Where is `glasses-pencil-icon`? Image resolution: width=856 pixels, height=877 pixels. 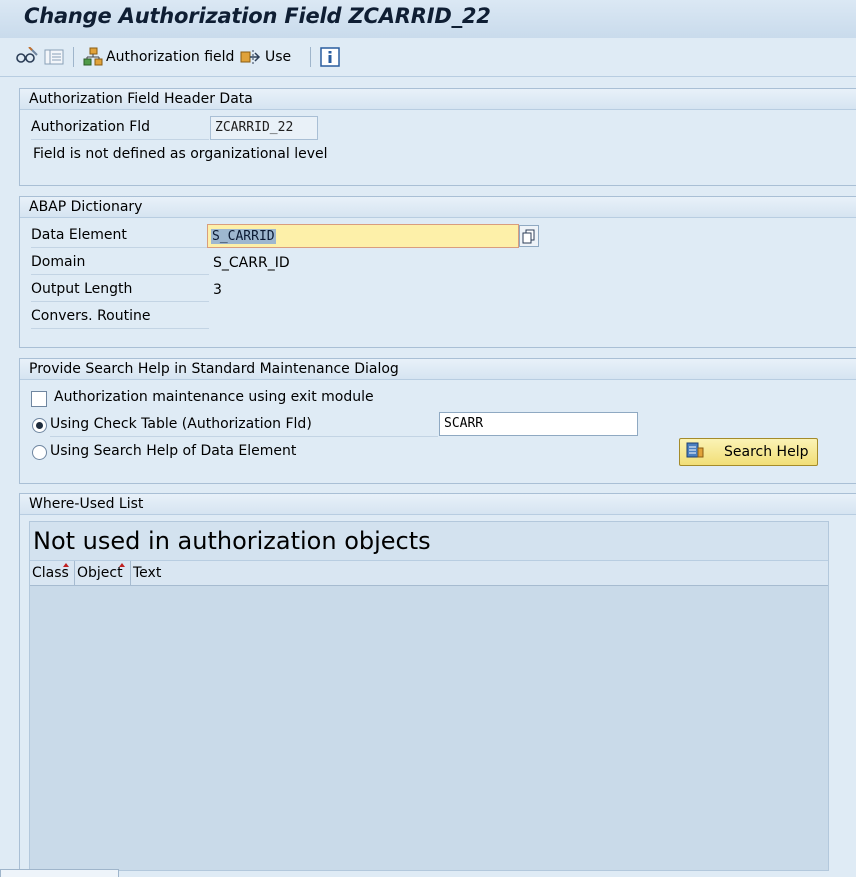
glasses-pencil-icon is located at coordinates (27, 57).